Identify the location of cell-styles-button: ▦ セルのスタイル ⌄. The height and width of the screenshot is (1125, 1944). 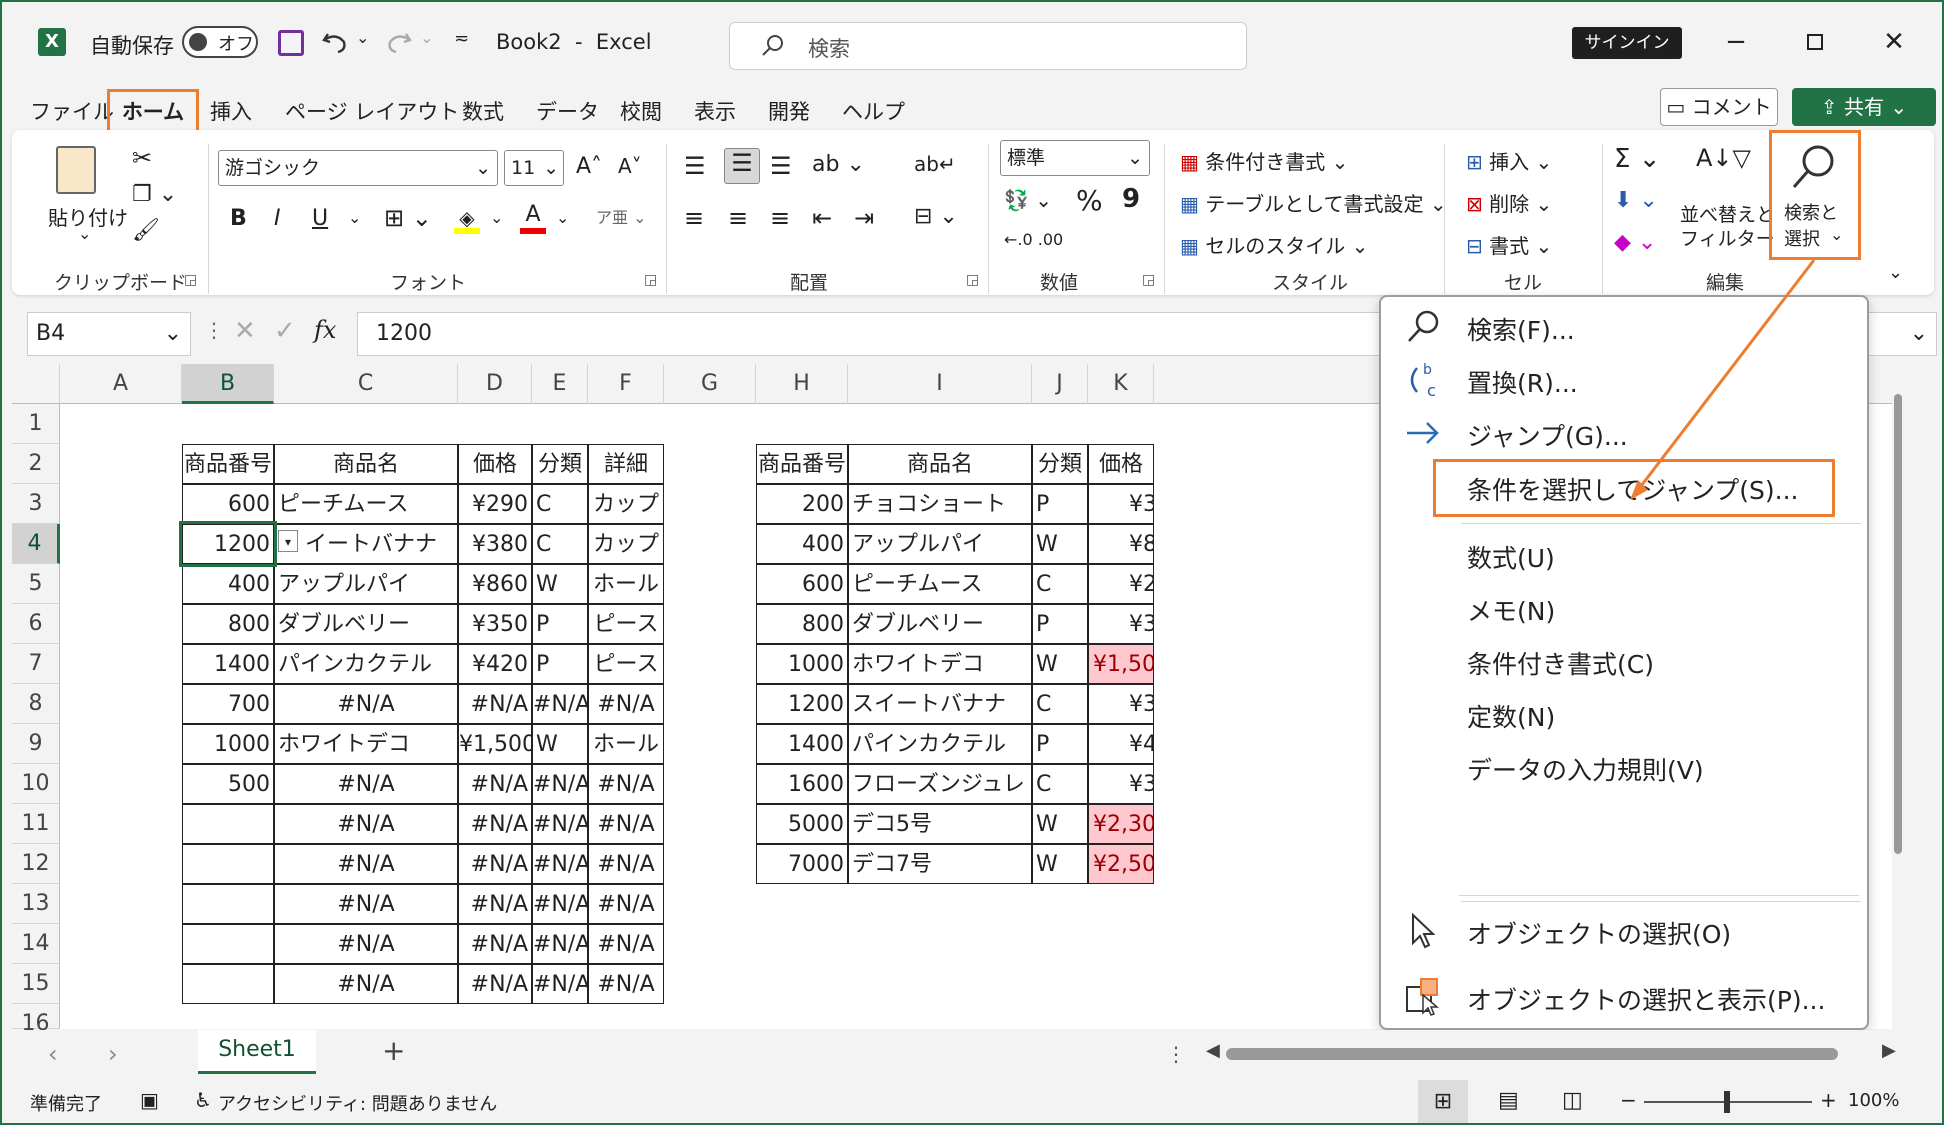
(1274, 244).